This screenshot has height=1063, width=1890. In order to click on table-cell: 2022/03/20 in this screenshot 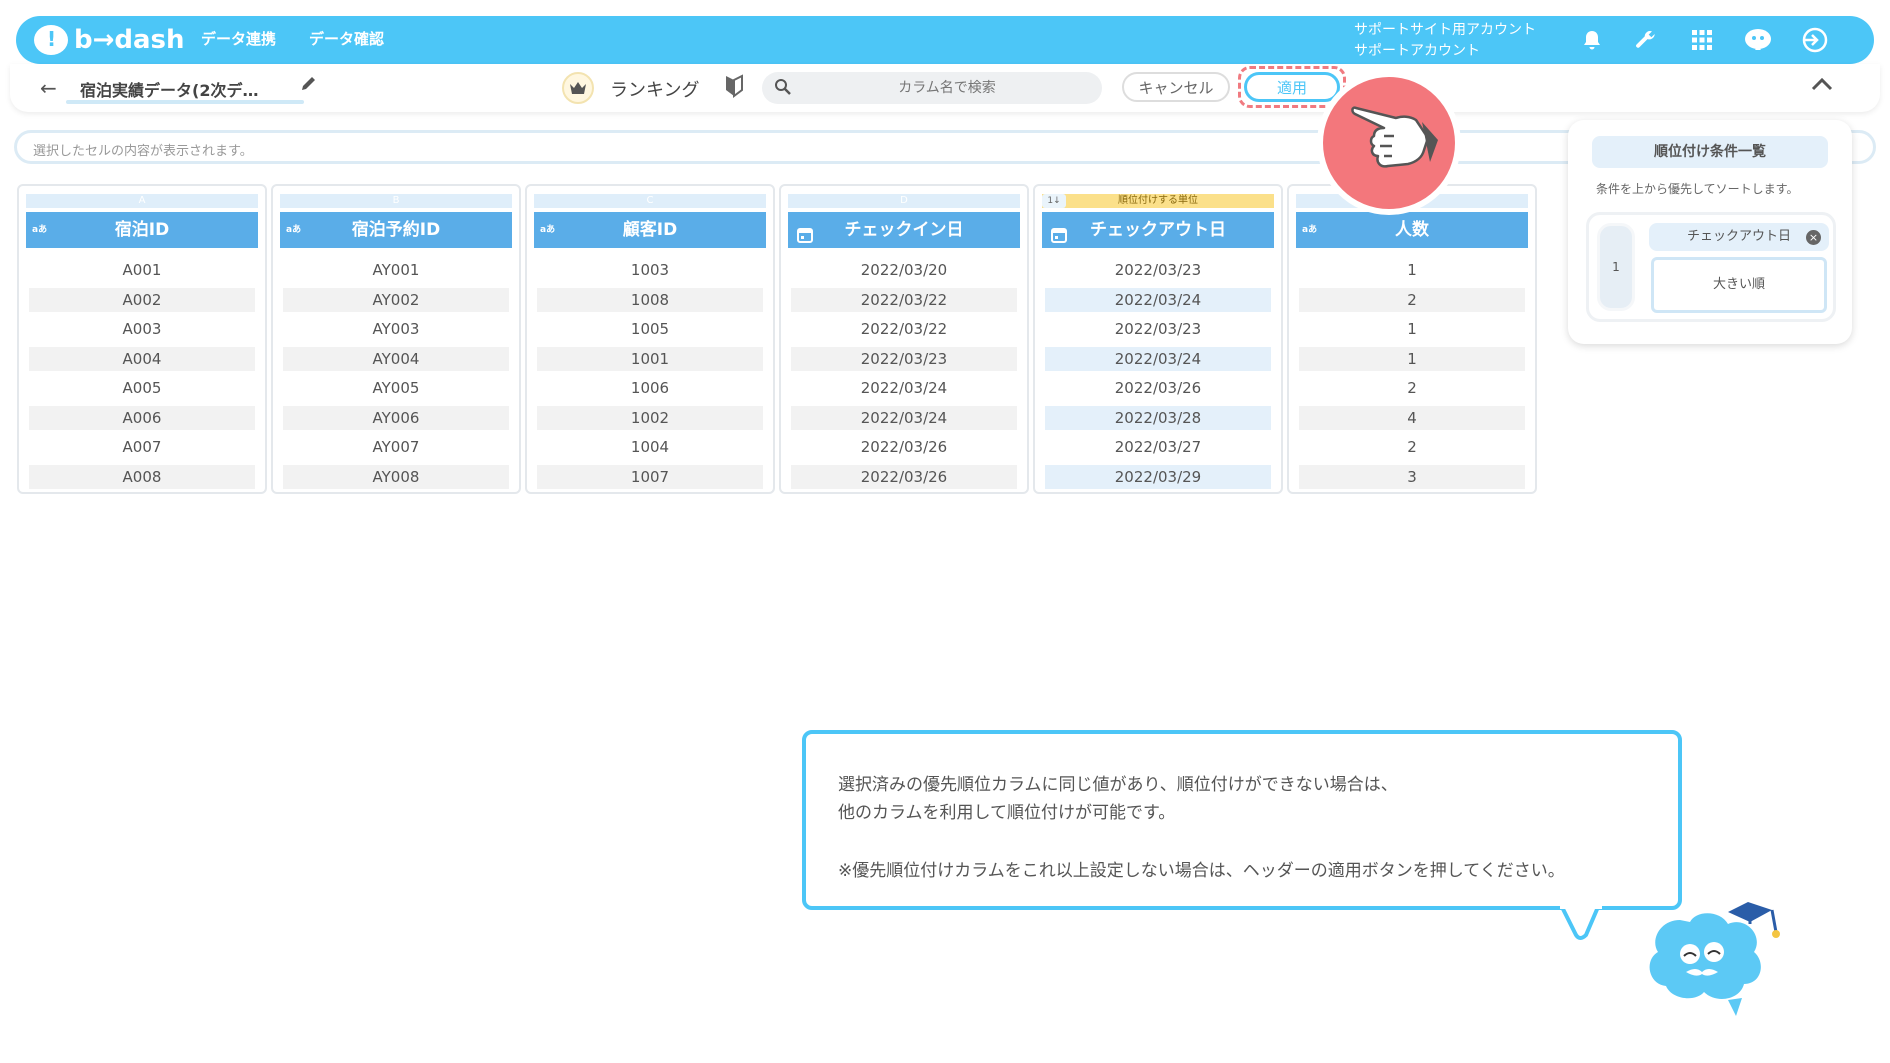, I will do `click(904, 270)`.